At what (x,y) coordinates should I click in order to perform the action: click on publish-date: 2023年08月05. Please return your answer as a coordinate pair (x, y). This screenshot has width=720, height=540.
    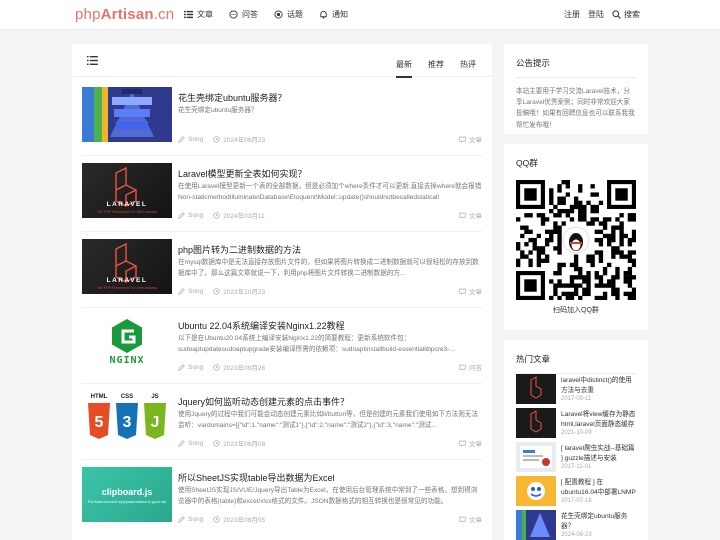
    Looking at the image, I should click on (239, 519).